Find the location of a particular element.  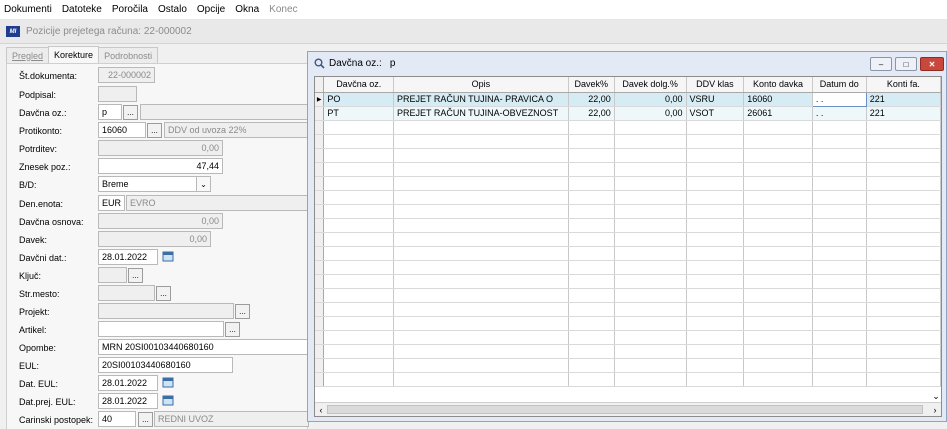

minimize-button: – is located at coordinates (881, 64).